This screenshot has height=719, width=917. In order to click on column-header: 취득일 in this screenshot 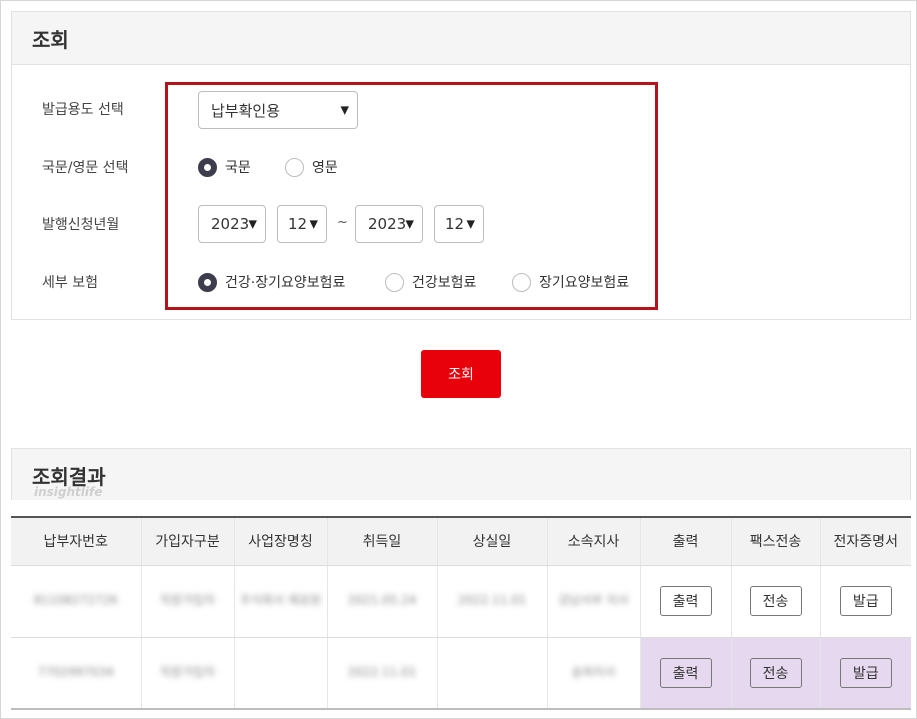, I will do `click(381, 541)`.